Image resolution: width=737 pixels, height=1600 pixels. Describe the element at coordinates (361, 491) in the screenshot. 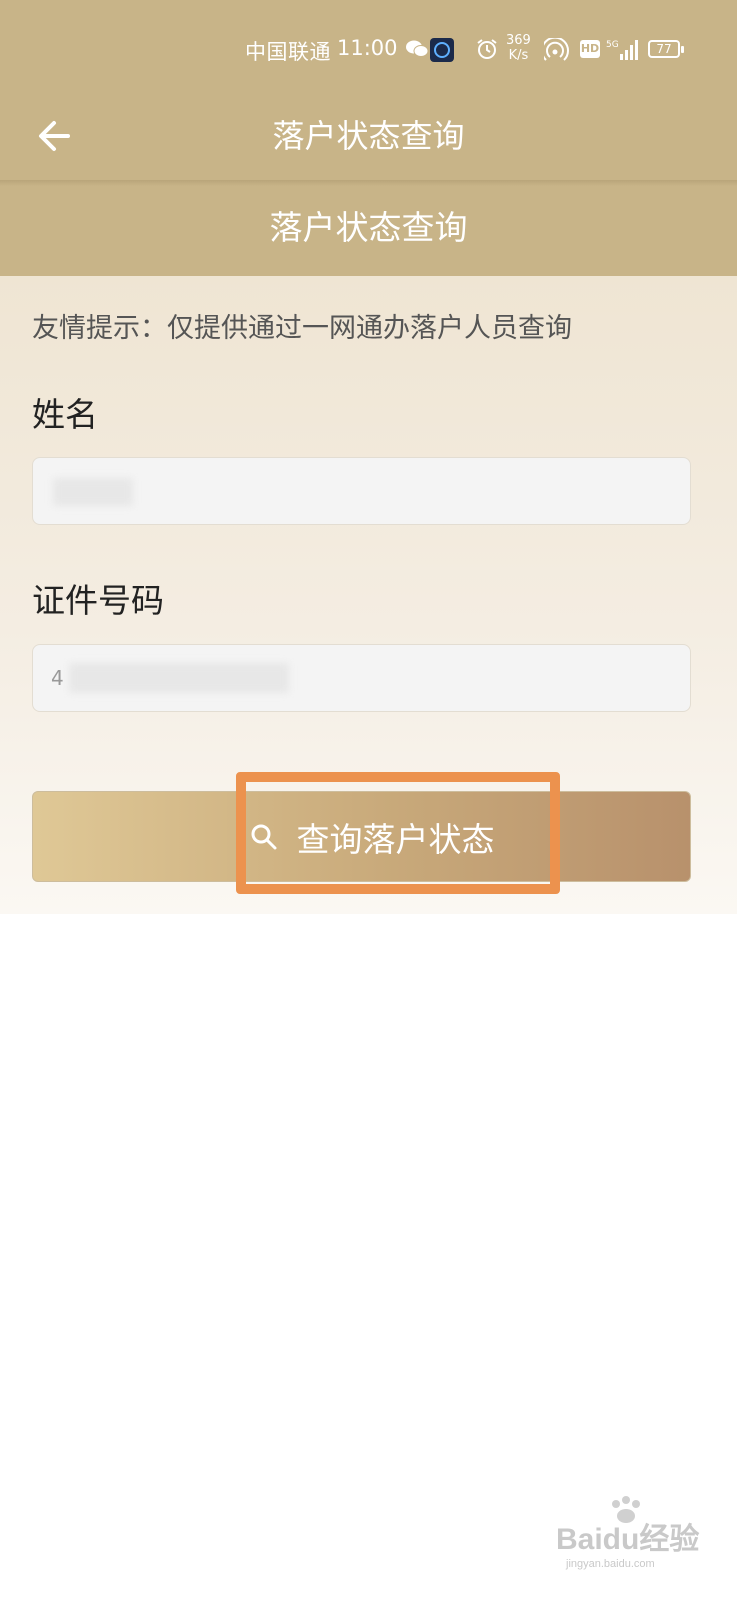

I see `name-input` at that location.